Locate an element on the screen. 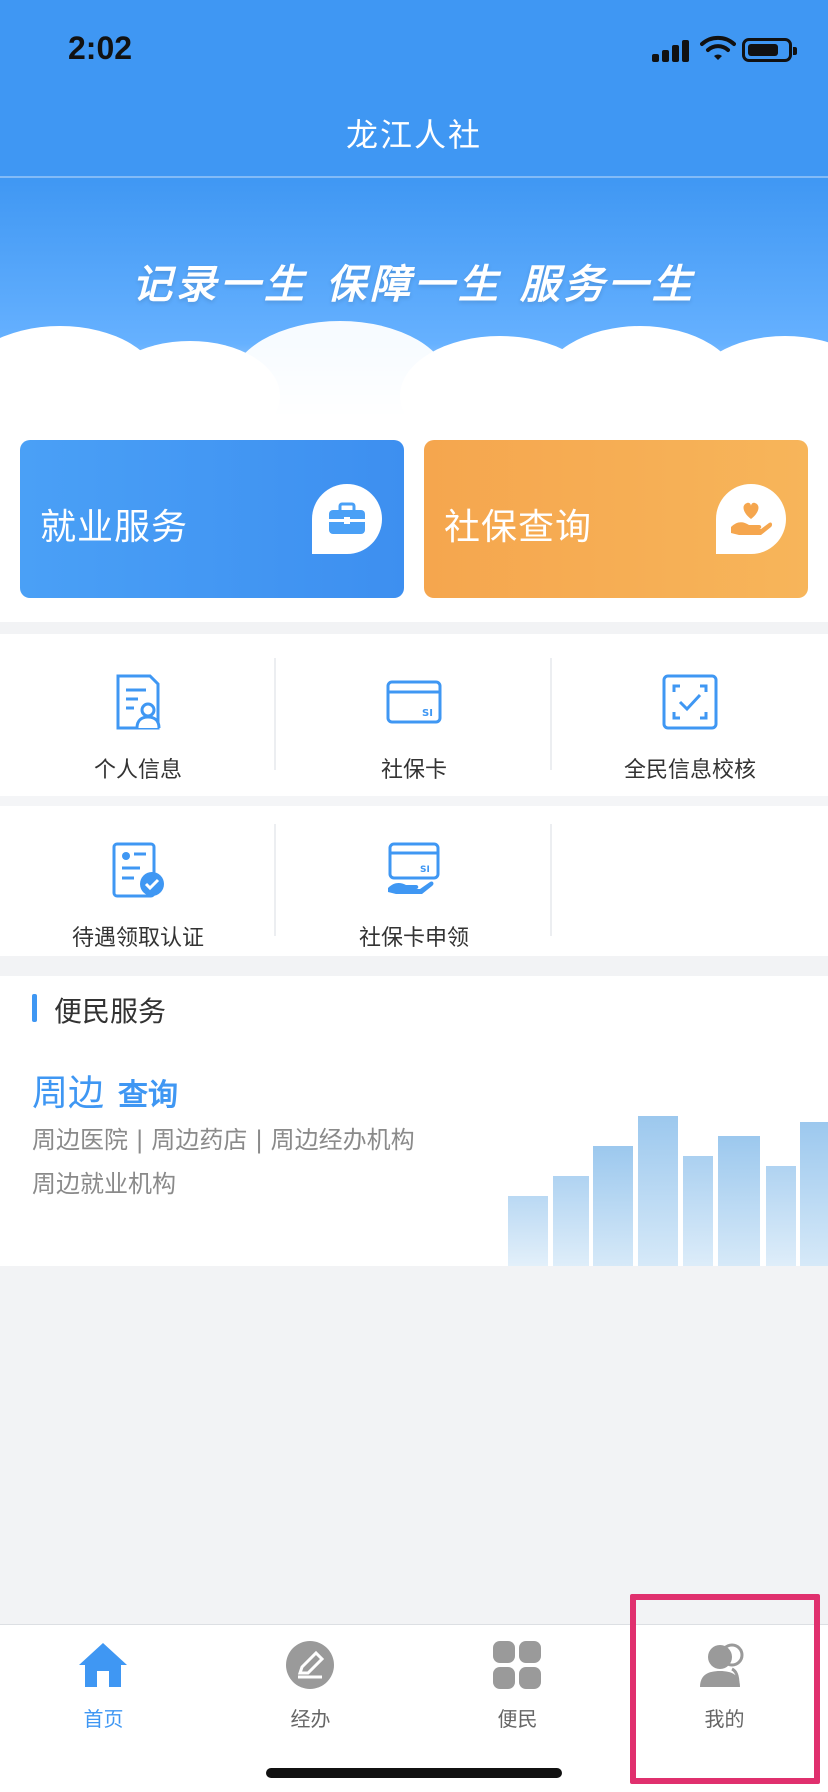  grid-item-label: 社保卡申领 is located at coordinates (413, 938).